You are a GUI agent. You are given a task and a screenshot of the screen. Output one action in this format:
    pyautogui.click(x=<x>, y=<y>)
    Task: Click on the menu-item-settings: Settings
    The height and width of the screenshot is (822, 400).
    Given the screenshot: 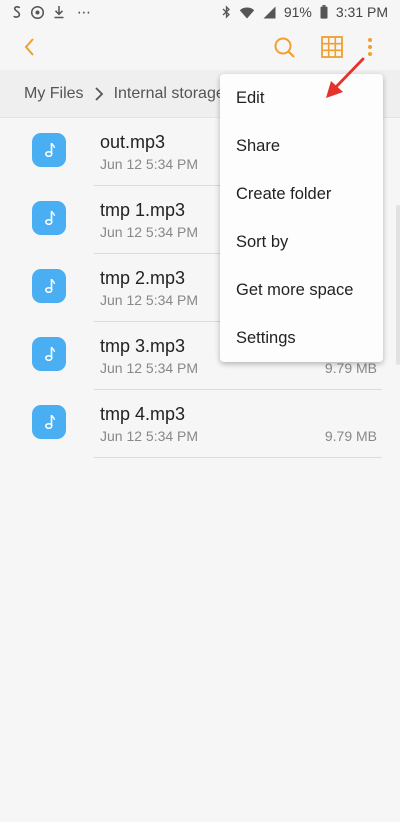 What is the action you would take?
    pyautogui.click(x=301, y=338)
    